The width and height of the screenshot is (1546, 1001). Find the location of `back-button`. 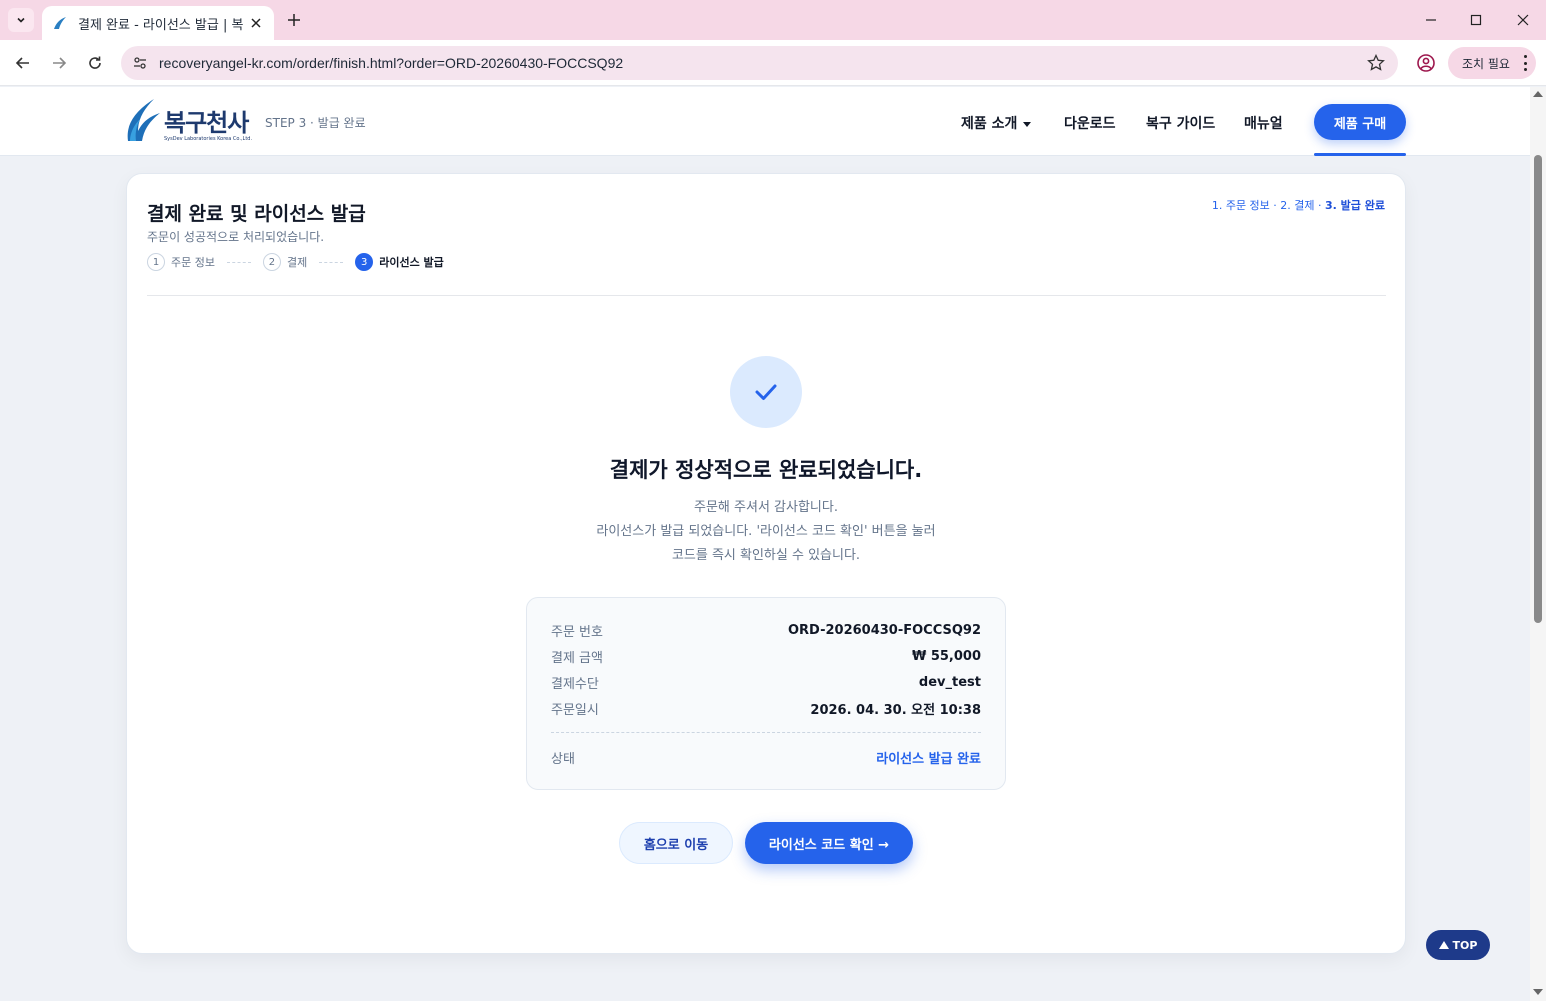

back-button is located at coordinates (23, 63).